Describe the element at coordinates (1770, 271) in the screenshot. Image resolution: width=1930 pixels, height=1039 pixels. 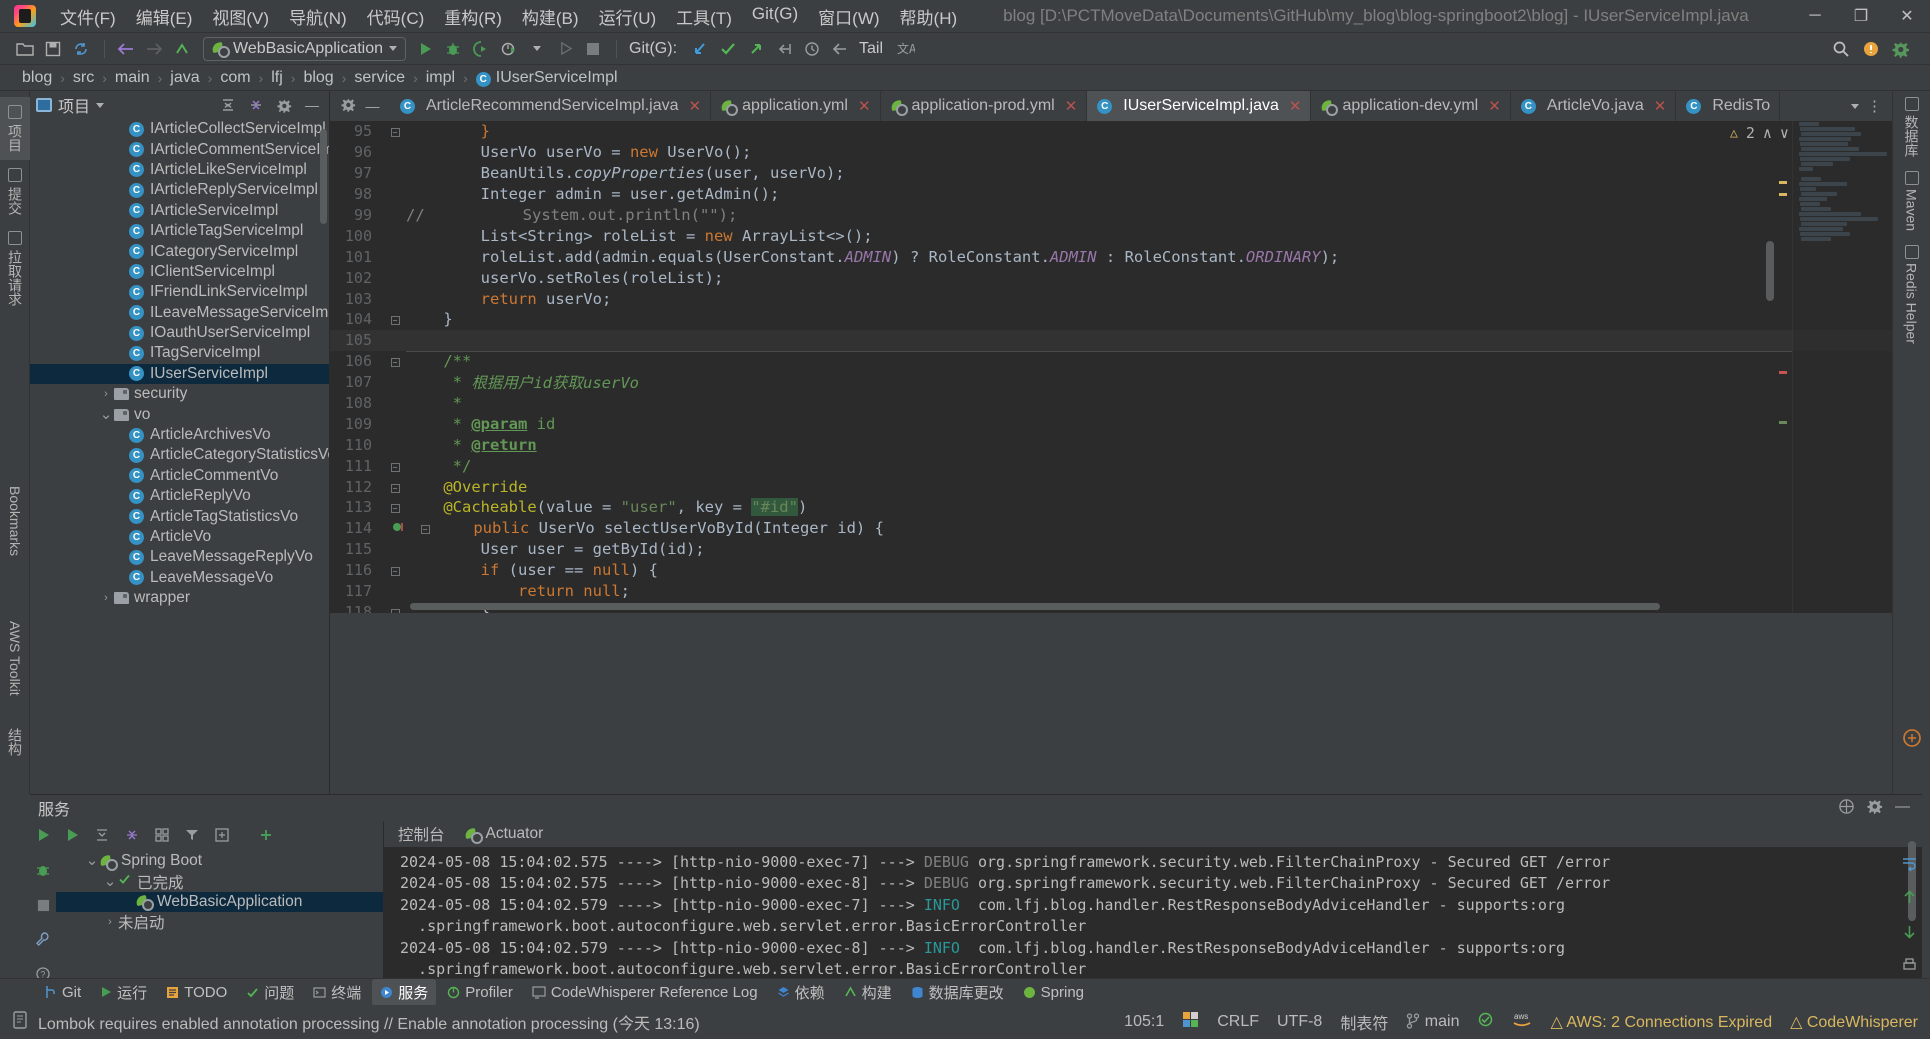
I see `editor-vertical-scrollbar` at that location.